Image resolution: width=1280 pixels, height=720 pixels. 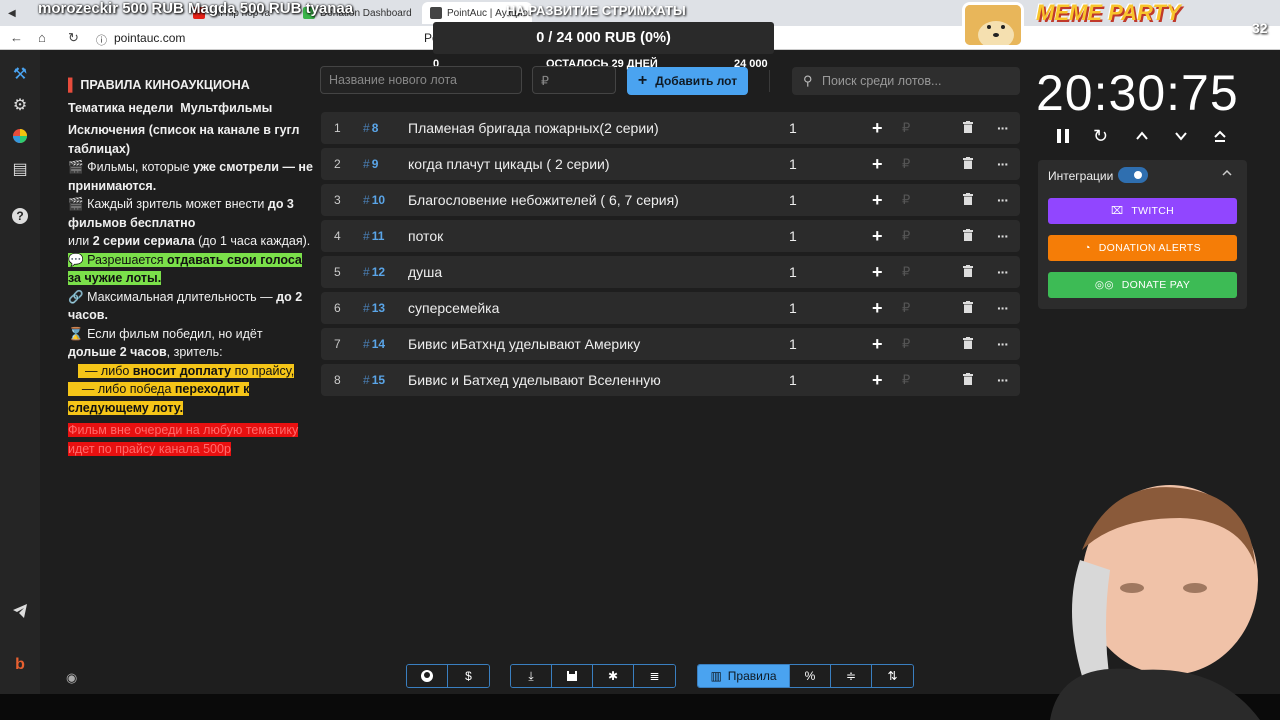 What do you see at coordinates (1063, 138) in the screenshot?
I see `pause-icon` at bounding box center [1063, 138].